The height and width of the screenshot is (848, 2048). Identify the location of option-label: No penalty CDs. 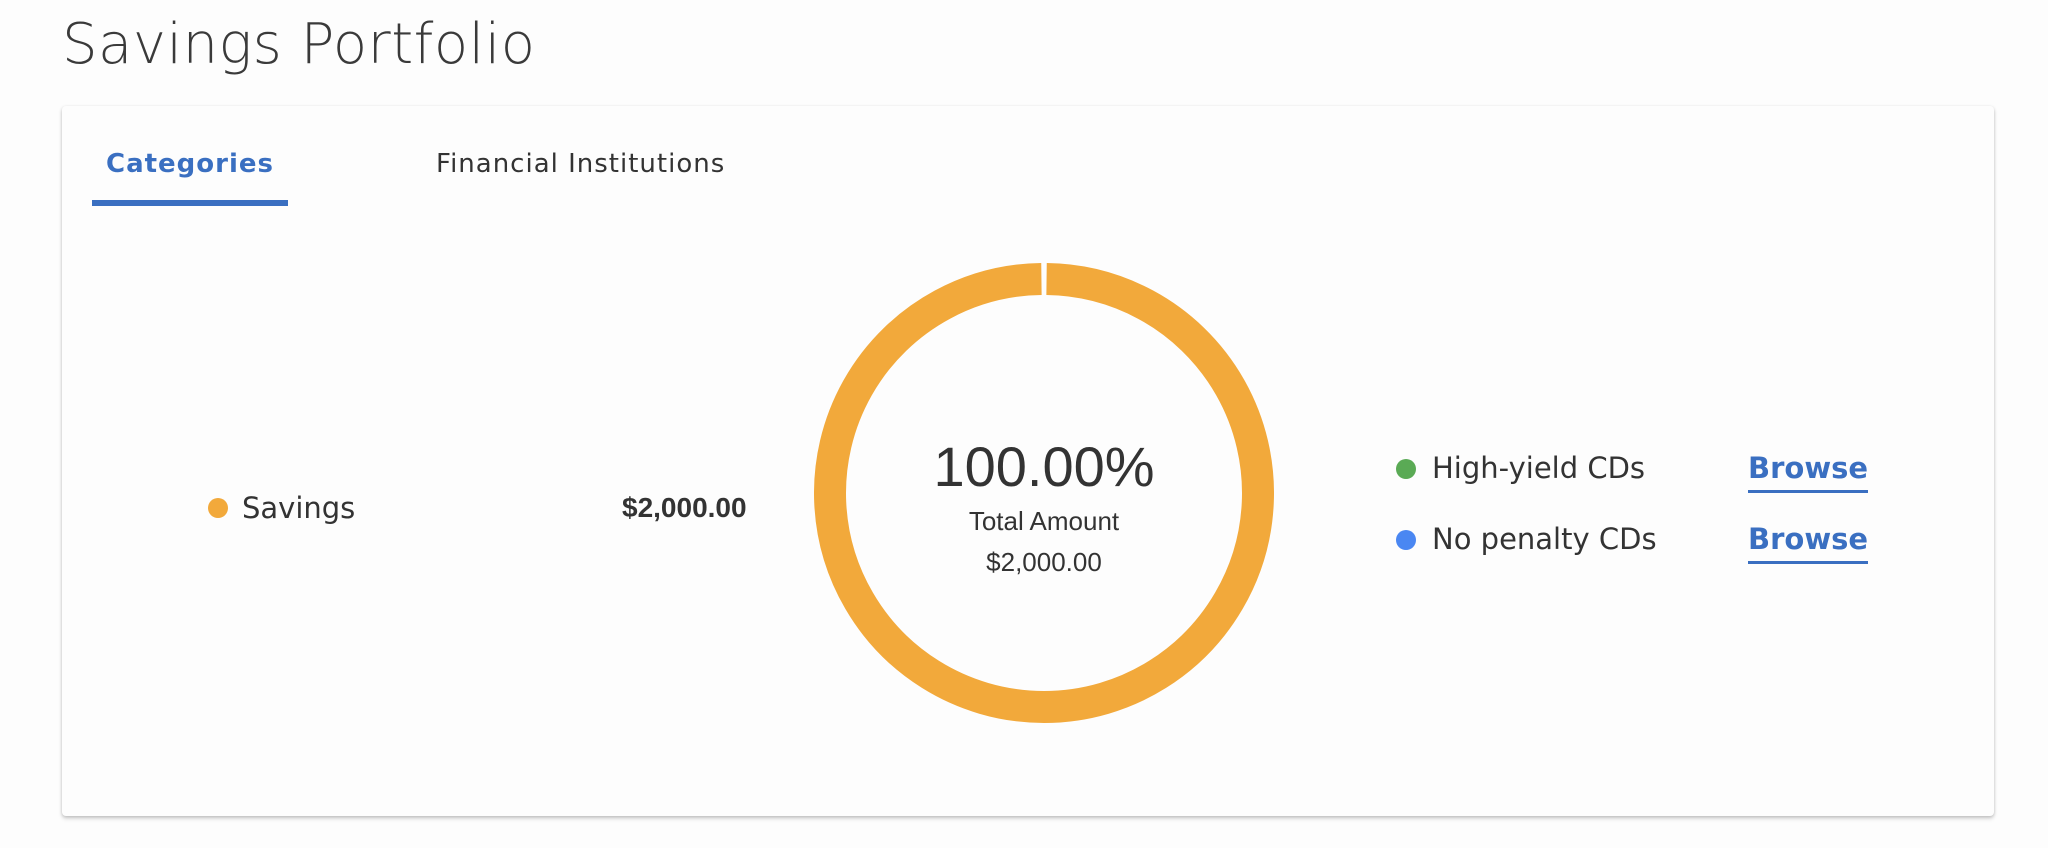
(1544, 539).